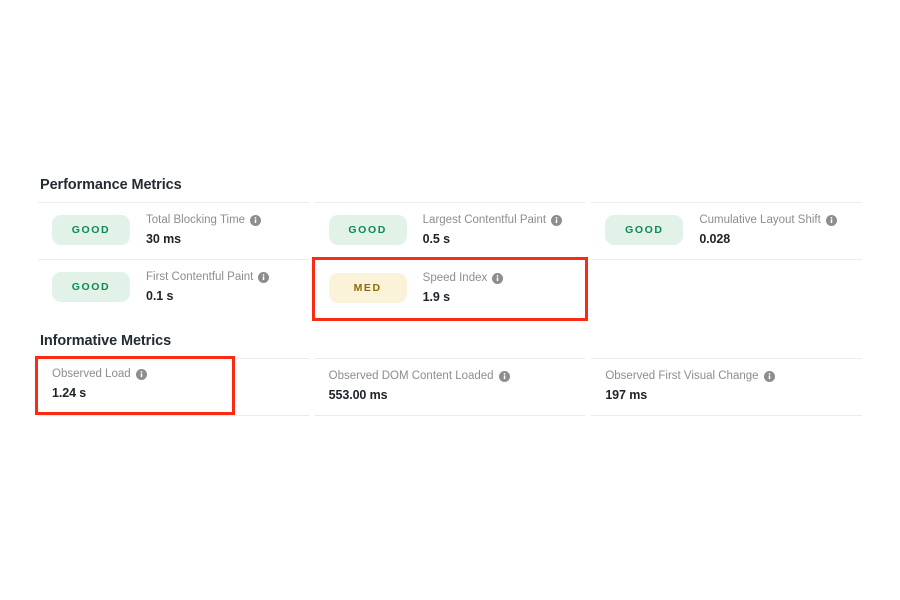 The image size is (900, 600). I want to click on metric-value: 30 ms, so click(163, 238).